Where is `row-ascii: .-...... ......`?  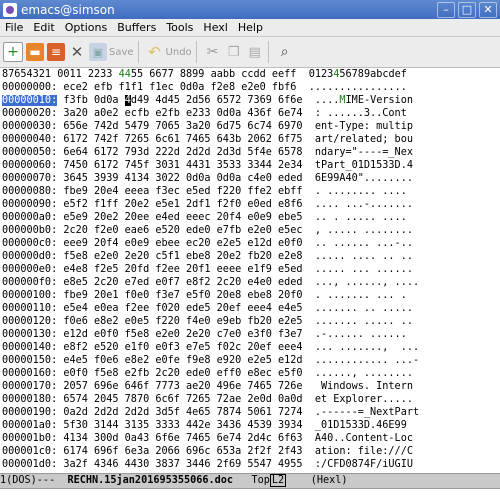
row-ascii: .-...... ...... is located at coordinates (360, 334).